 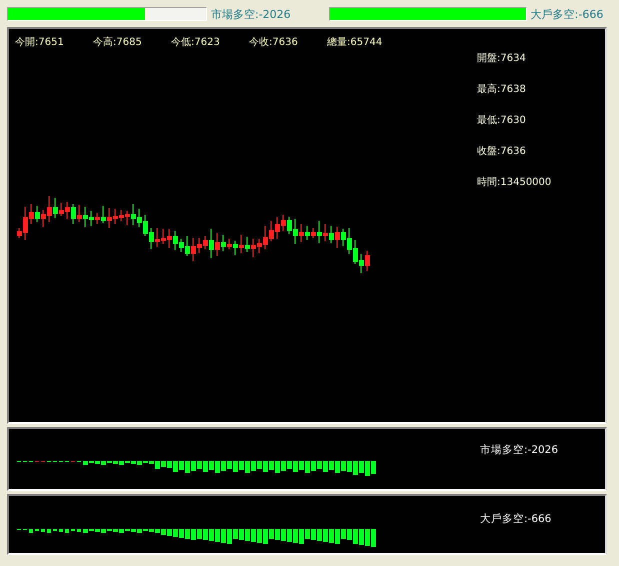 What do you see at coordinates (118, 42) in the screenshot?
I see `stat-text: 今高:7685` at bounding box center [118, 42].